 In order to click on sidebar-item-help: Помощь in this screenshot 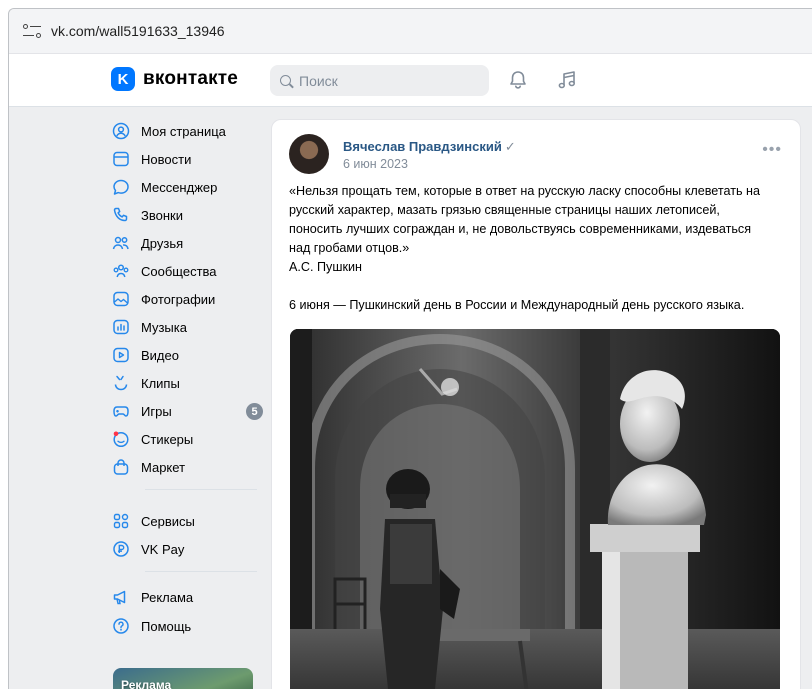, I will do `click(187, 626)`.